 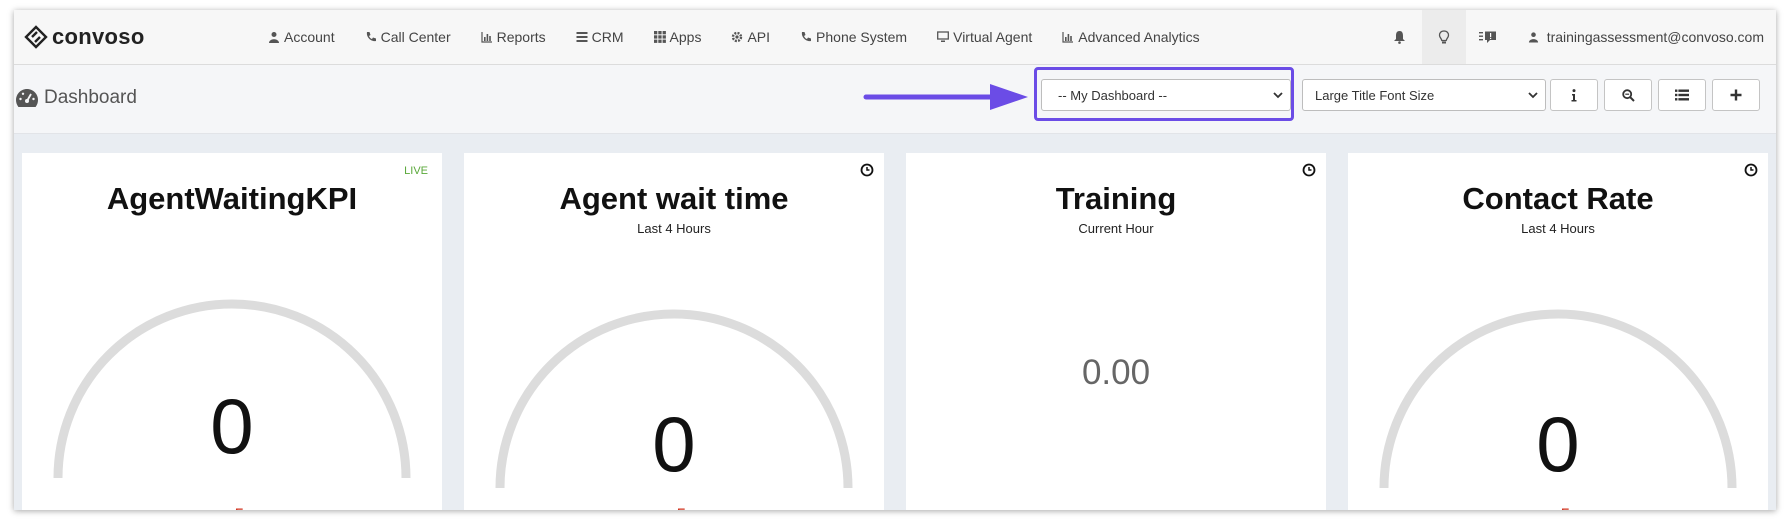 I want to click on nav-phone-system-label: Phone System, so click(x=862, y=37).